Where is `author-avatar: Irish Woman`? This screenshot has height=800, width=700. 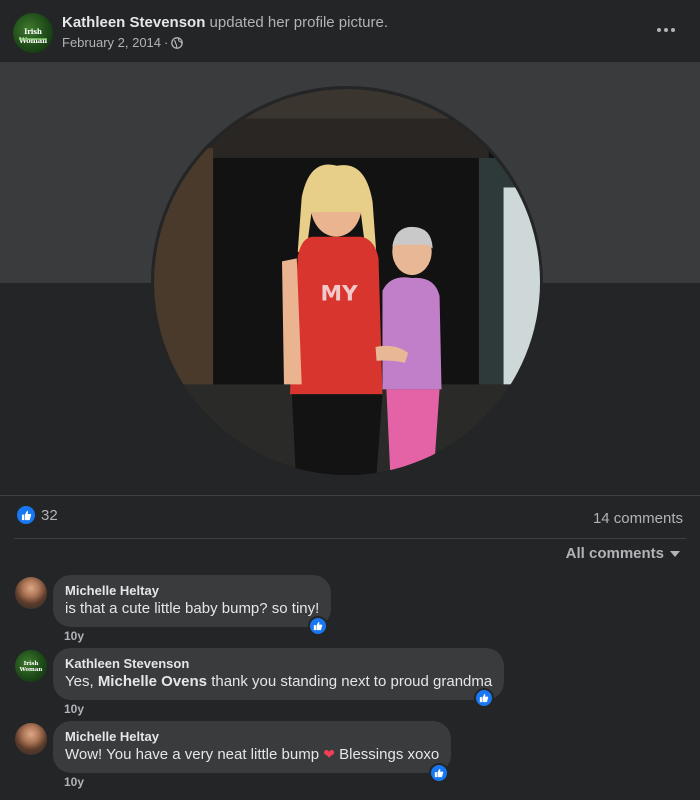 author-avatar: Irish Woman is located at coordinates (33, 33).